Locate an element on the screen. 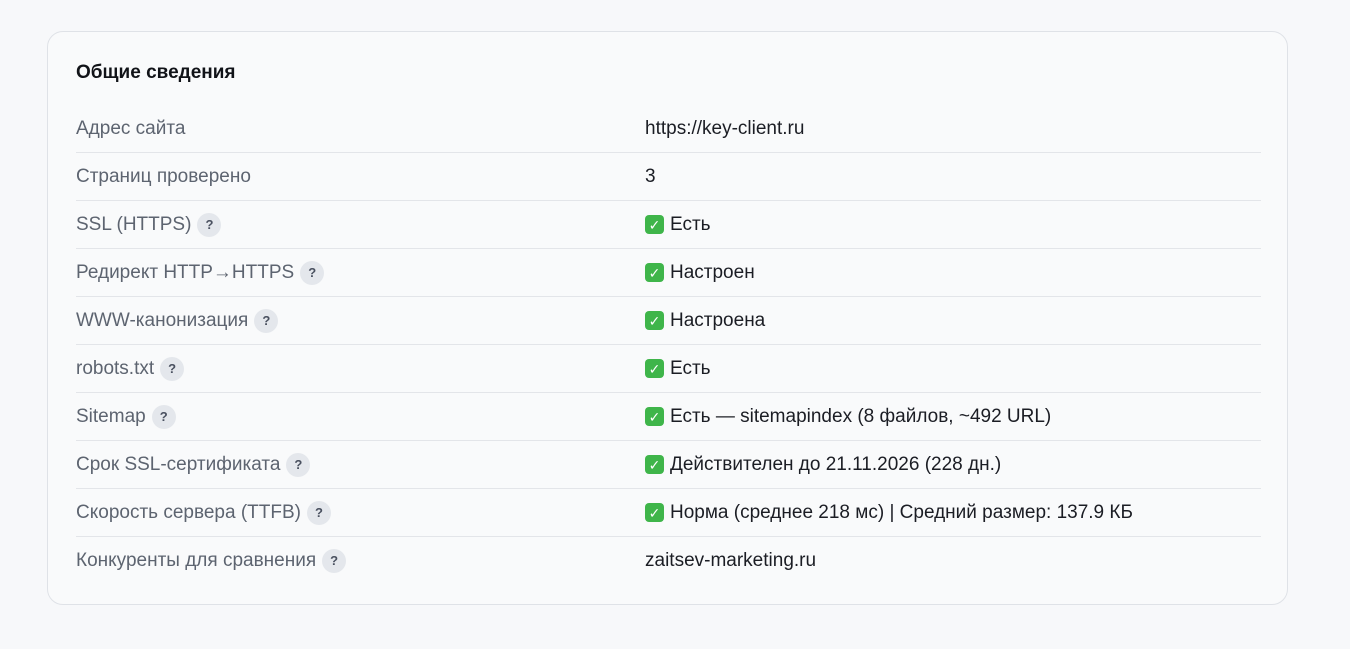  row-label: Адрес сайта is located at coordinates (131, 128).